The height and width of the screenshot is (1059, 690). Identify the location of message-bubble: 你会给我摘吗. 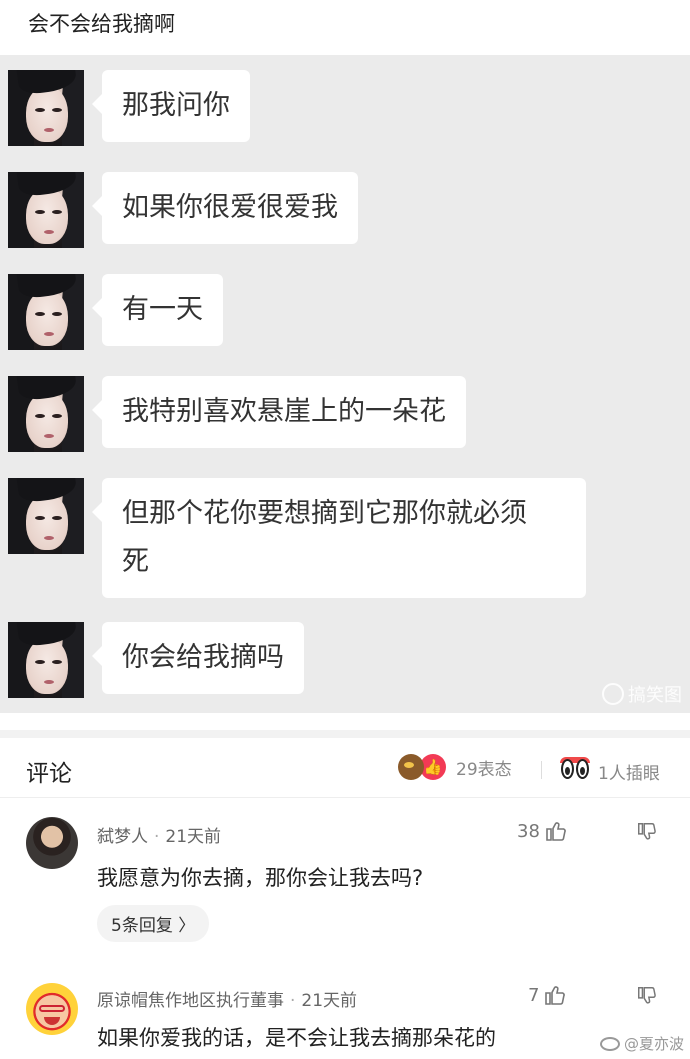
(198, 658).